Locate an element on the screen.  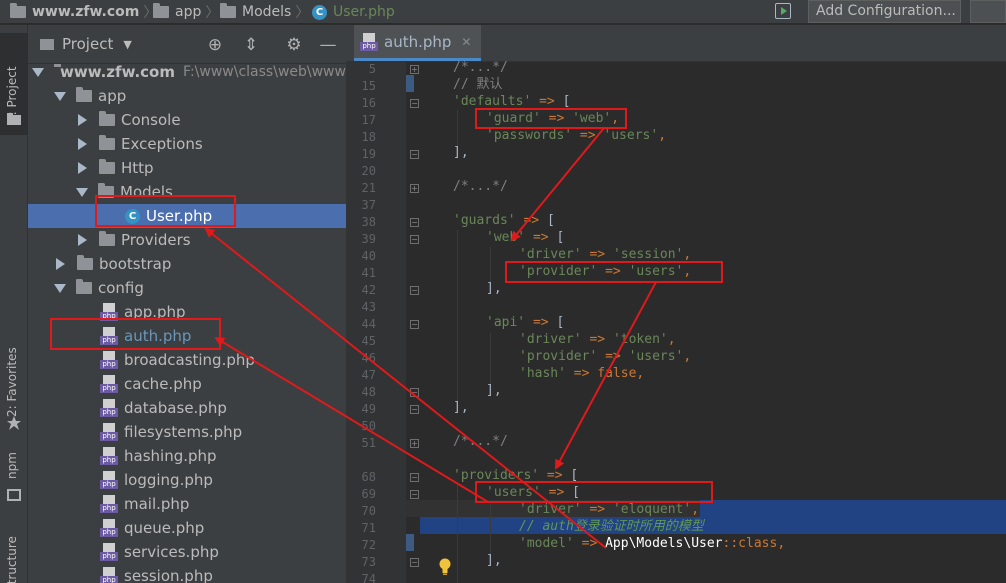
expand-arrow-icon is located at coordinates (60, 96).